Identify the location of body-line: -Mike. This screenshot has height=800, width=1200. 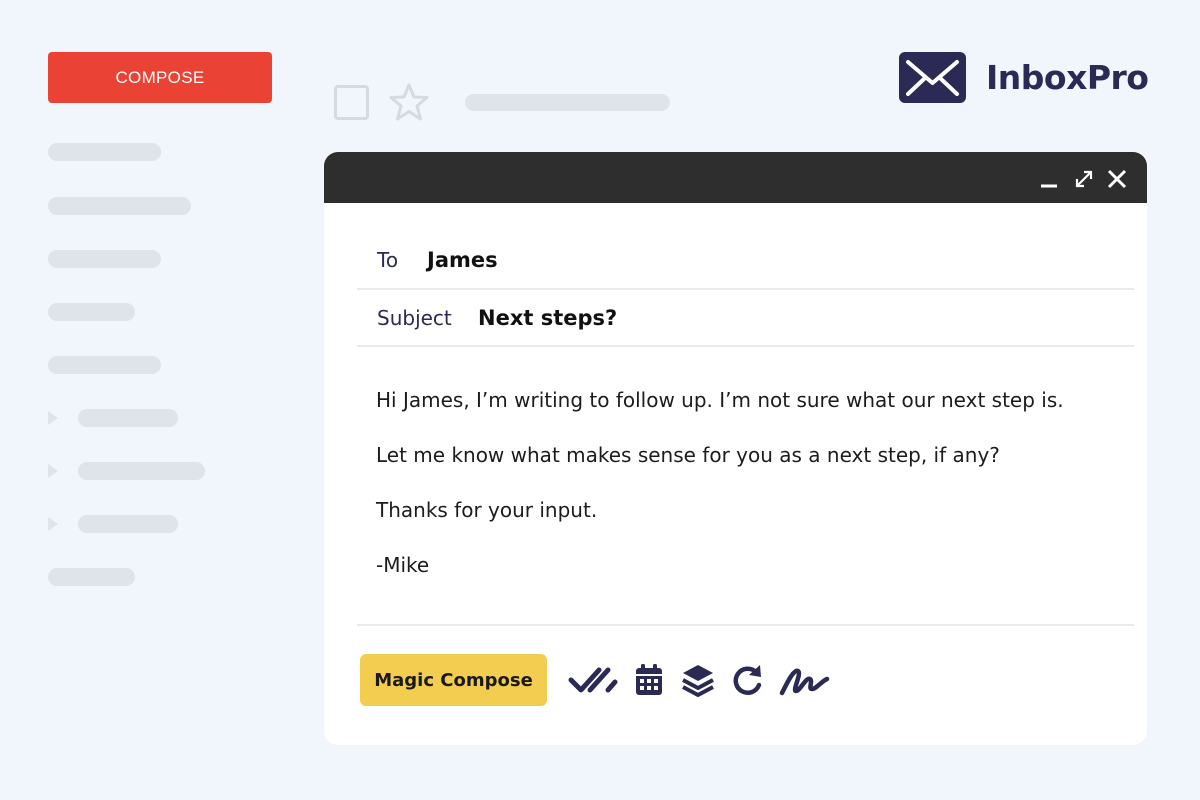
(403, 565).